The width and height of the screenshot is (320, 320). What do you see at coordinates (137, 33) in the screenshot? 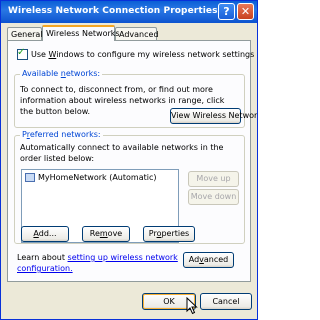
I see `tab-advanced: Advanced` at bounding box center [137, 33].